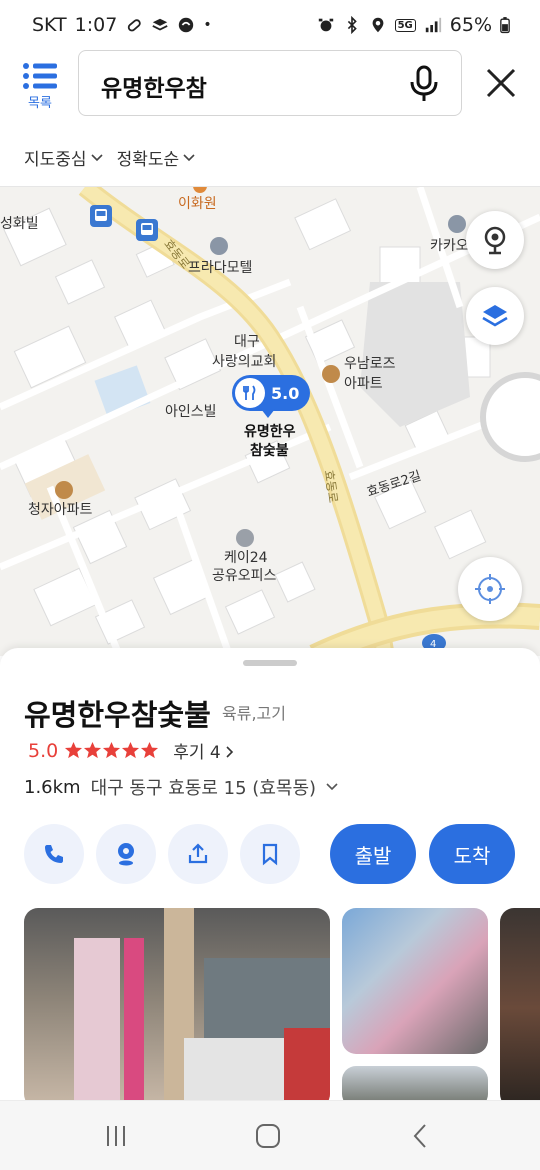 The image size is (540, 1170). I want to click on review-link: 후기 4, so click(203, 750).